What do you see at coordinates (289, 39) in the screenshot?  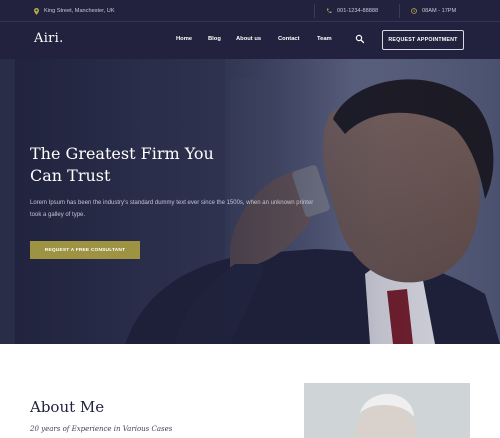 I see `nav-contact: Contact` at bounding box center [289, 39].